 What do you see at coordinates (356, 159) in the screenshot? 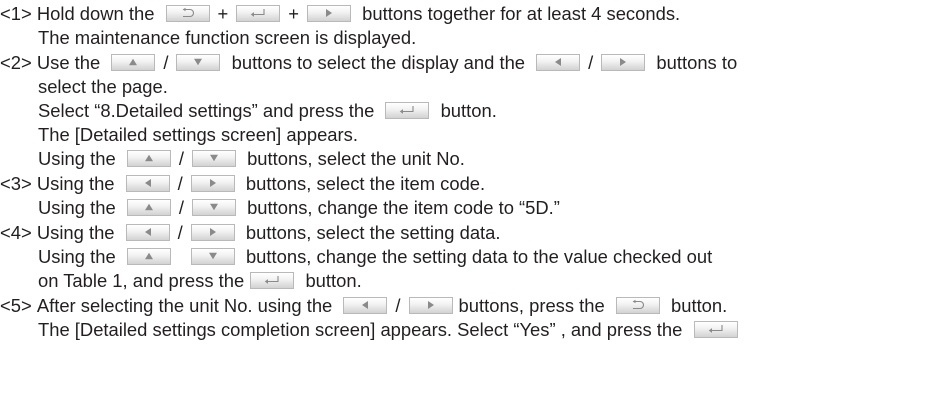
I see `step-text: buttons, select the unit No.` at bounding box center [356, 159].